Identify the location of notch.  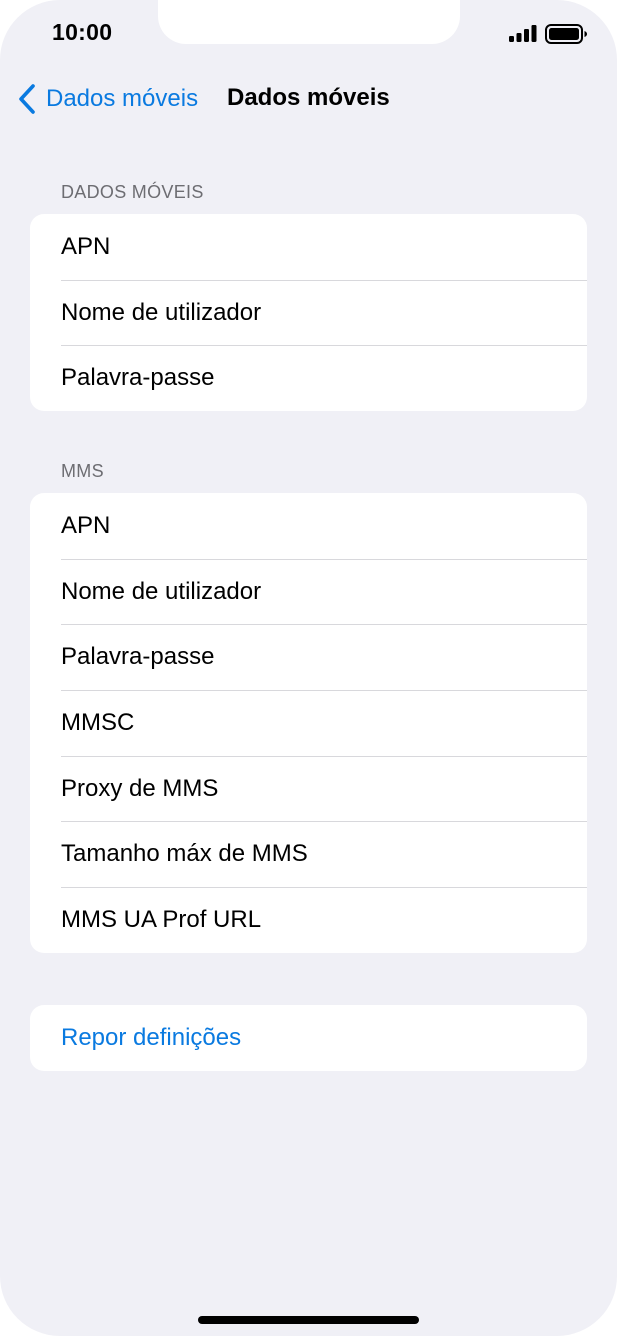
(309, 22).